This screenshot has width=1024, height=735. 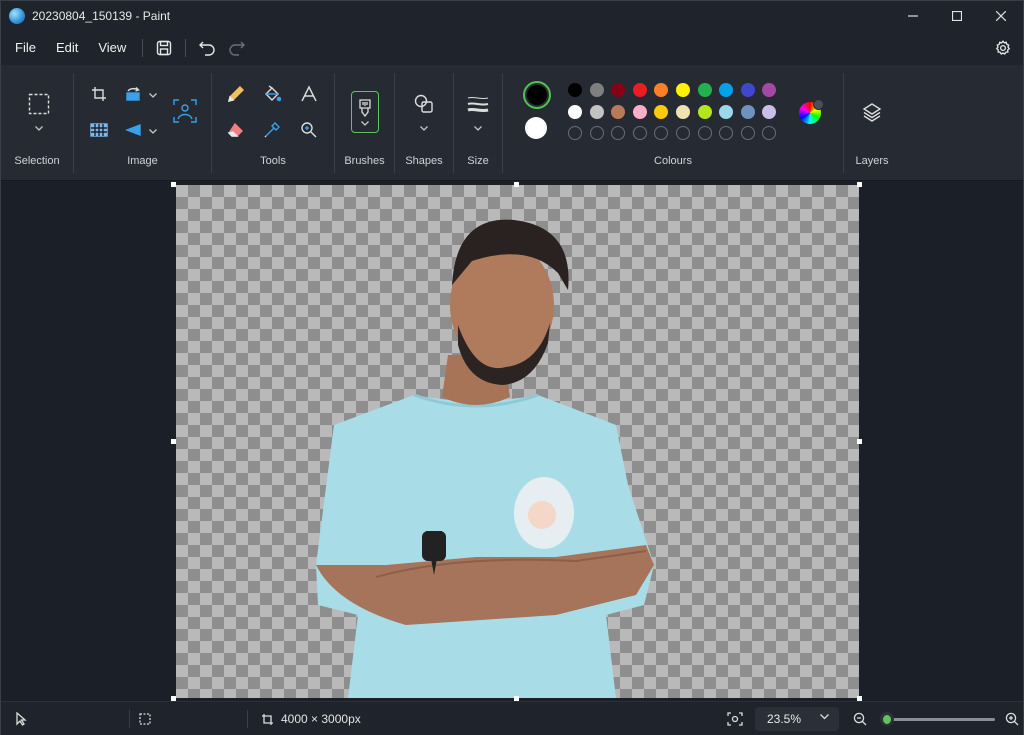 I want to click on shapes-button, so click(x=424, y=104).